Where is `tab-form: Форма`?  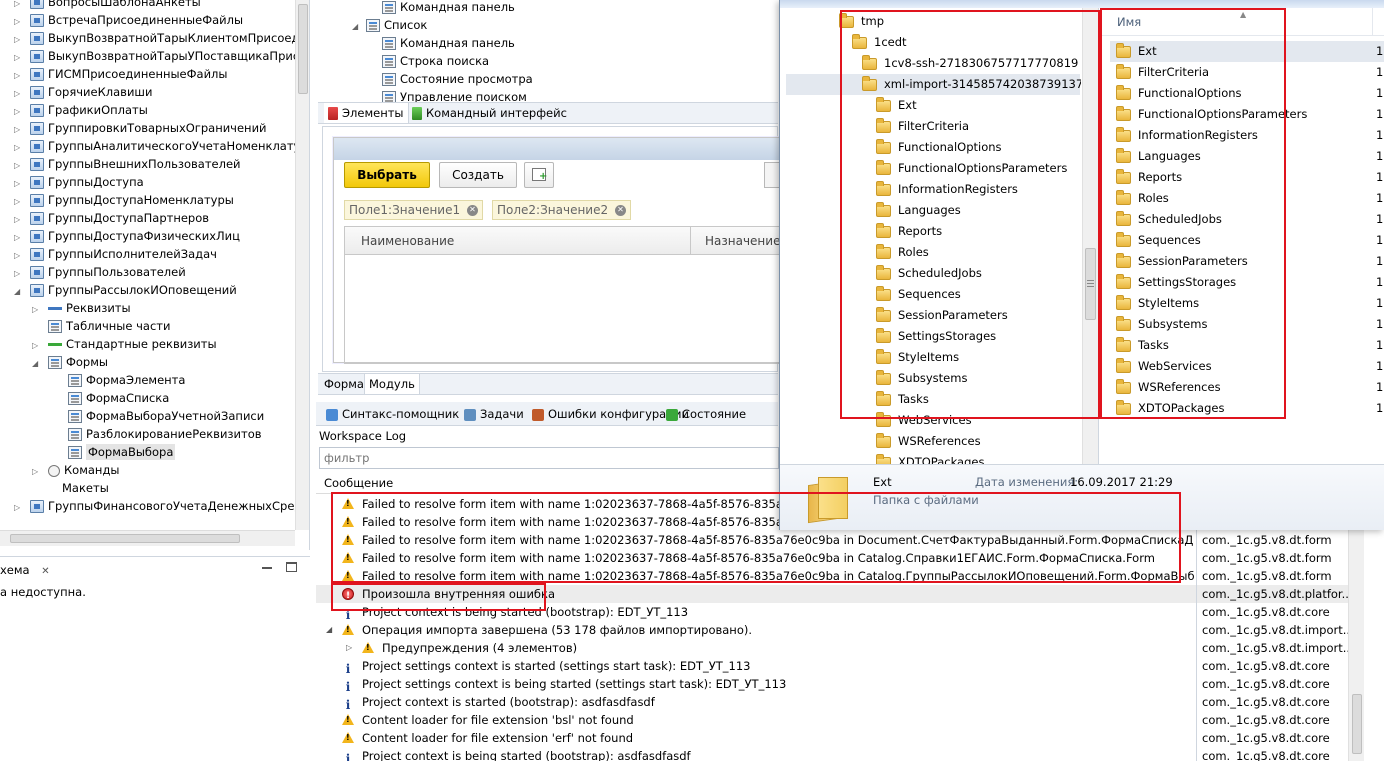
tab-form: Форма is located at coordinates (344, 384).